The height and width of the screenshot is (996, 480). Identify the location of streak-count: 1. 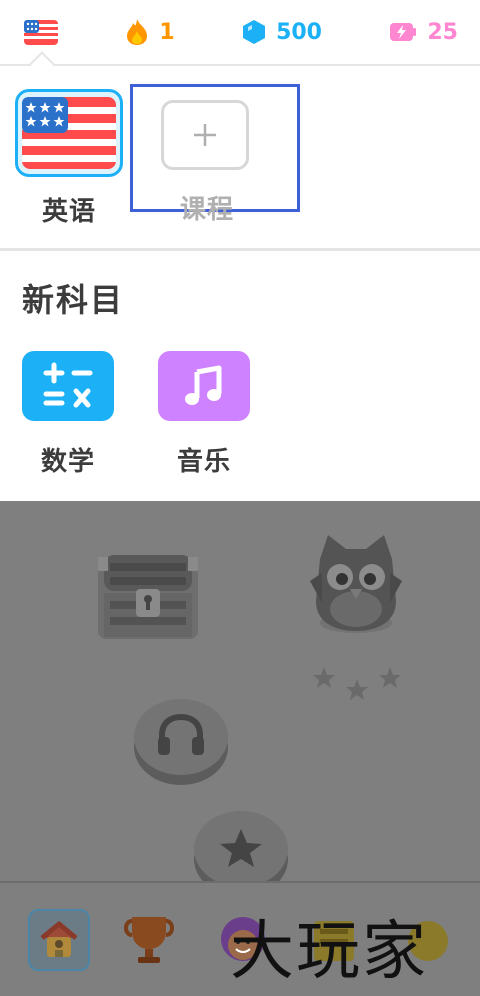
(167, 32).